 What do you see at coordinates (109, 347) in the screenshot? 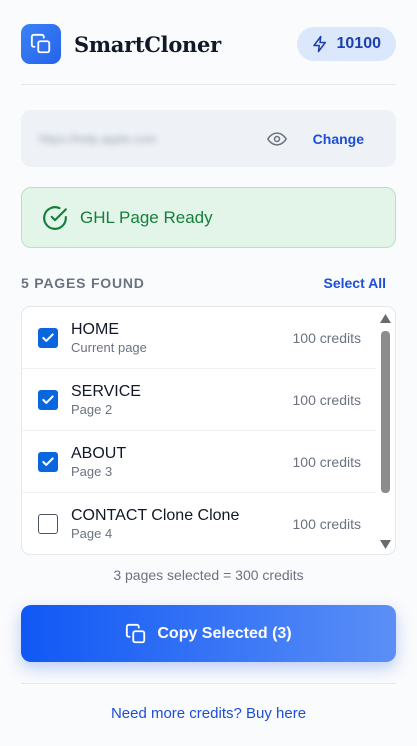
I see `page-sub: Current page` at bounding box center [109, 347].